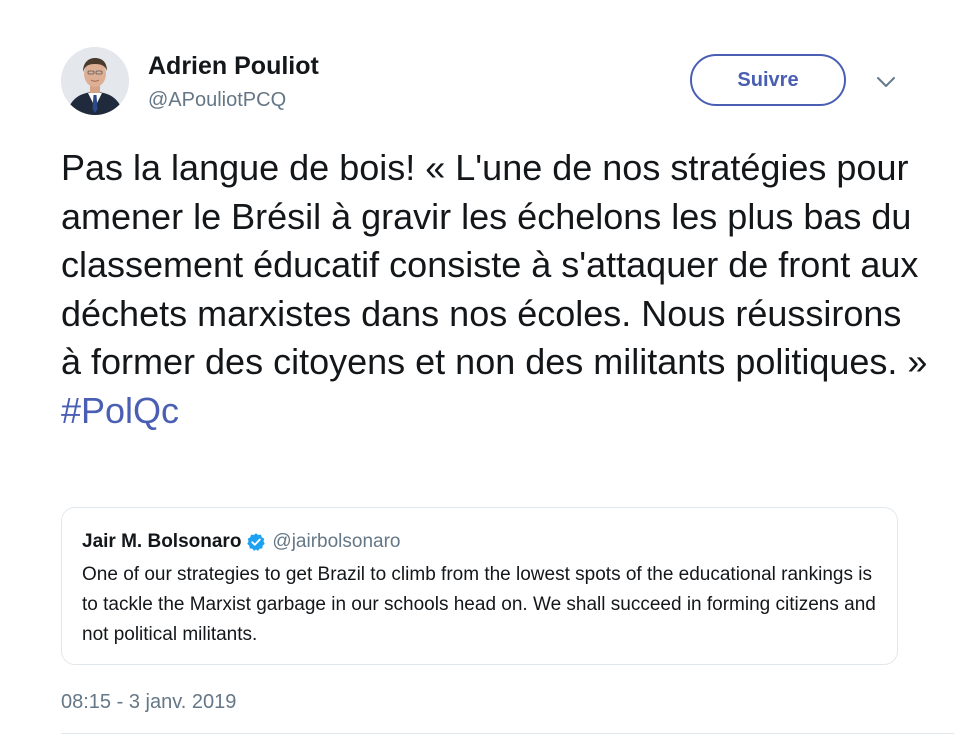 This screenshot has height=736, width=954. I want to click on quoted-author-name: Jair M. Bolsonaro, so click(162, 541).